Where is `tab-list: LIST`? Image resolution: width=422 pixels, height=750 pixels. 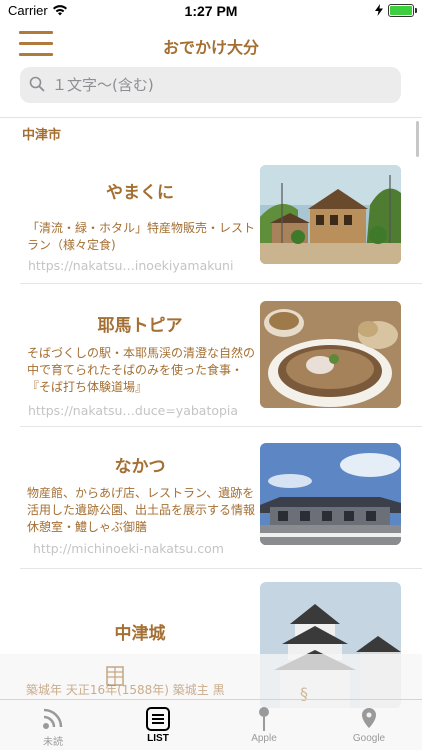 tab-list: LIST is located at coordinates (158, 727).